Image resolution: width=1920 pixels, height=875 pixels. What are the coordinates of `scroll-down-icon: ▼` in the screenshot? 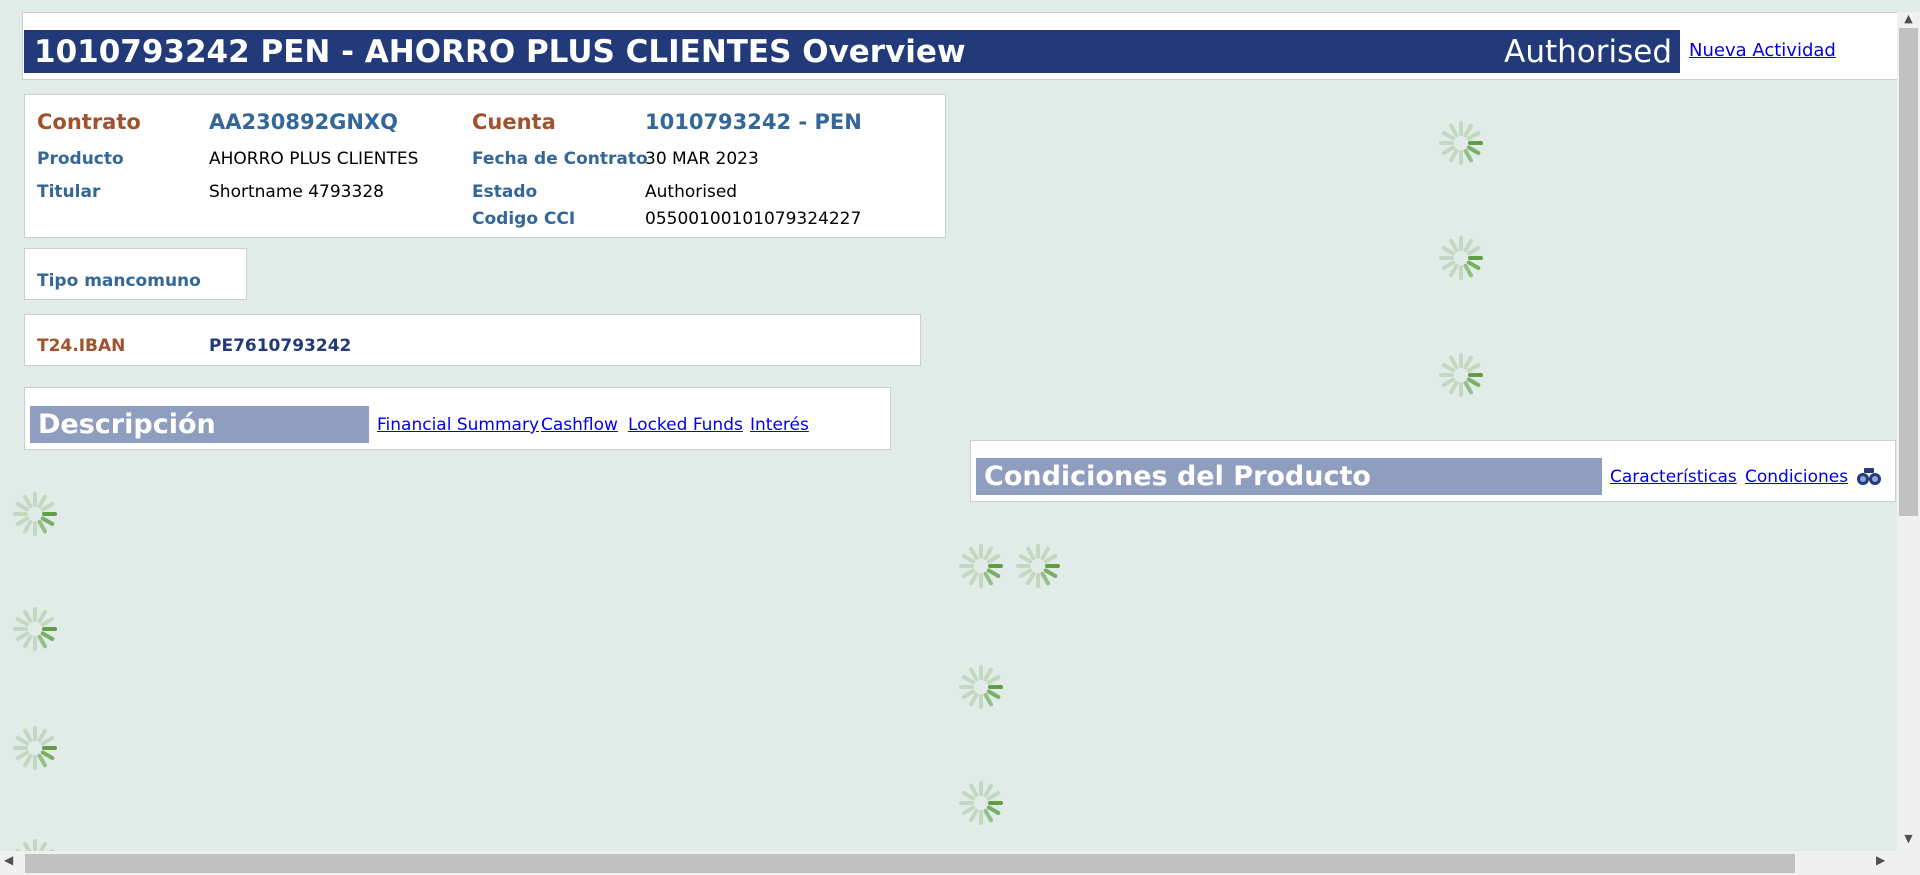 It's located at (1908, 841).